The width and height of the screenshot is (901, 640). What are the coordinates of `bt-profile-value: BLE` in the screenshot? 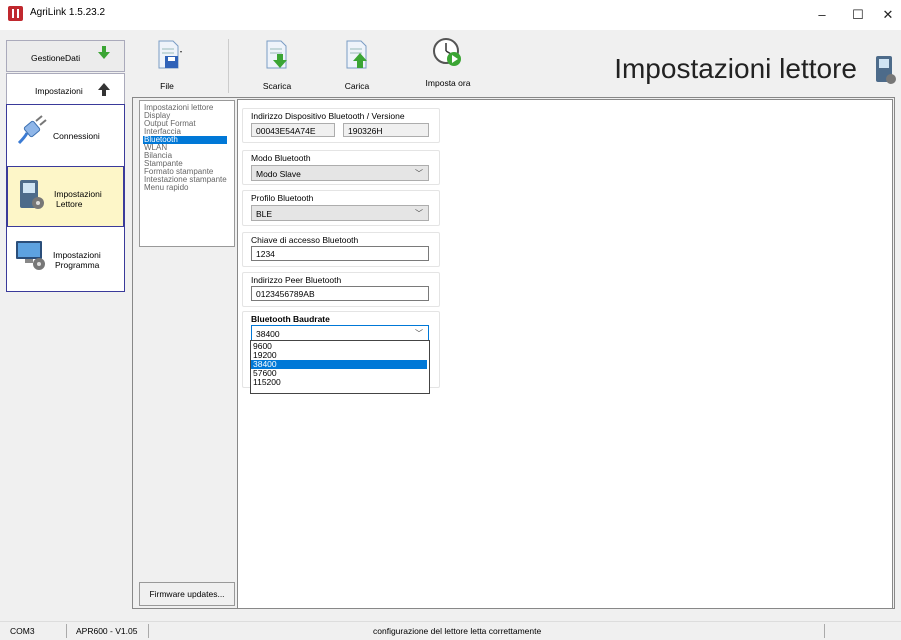 It's located at (264, 214).